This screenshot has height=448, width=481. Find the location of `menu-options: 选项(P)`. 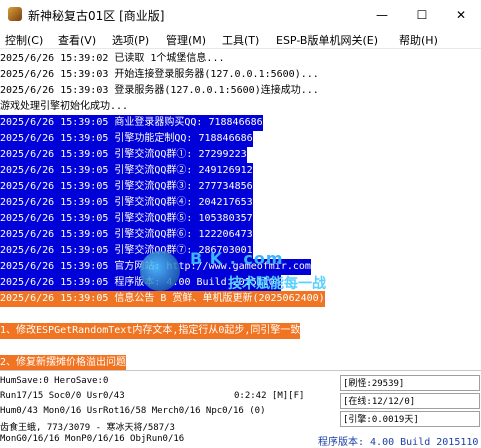

menu-options: 选项(P) is located at coordinates (130, 40).